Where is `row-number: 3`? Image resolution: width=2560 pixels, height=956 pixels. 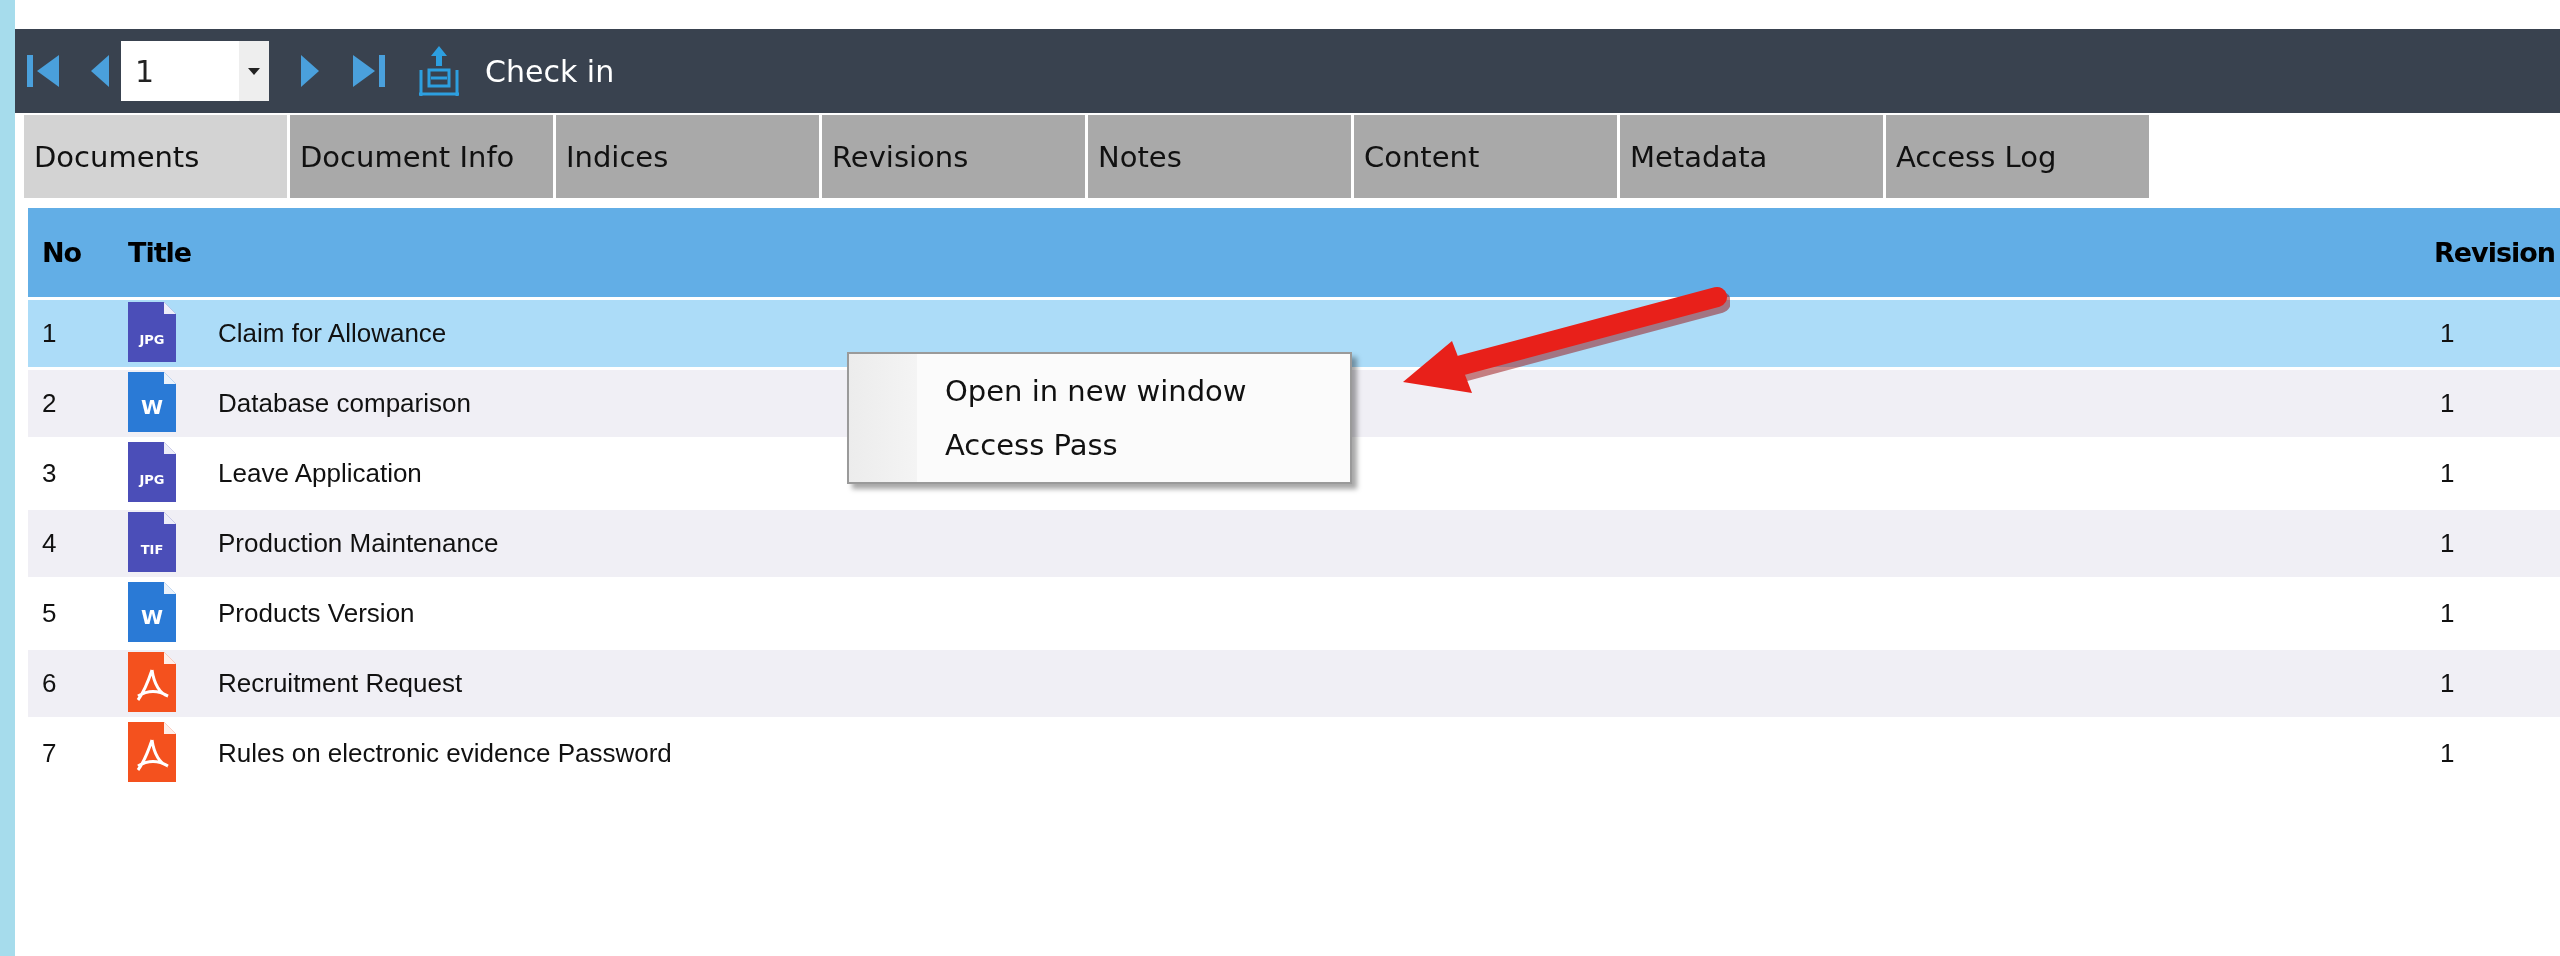 row-number: 3 is located at coordinates (49, 473).